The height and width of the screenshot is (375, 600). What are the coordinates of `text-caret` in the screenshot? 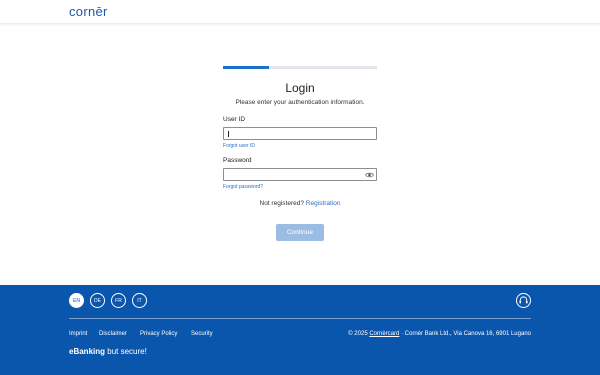 It's located at (228, 134).